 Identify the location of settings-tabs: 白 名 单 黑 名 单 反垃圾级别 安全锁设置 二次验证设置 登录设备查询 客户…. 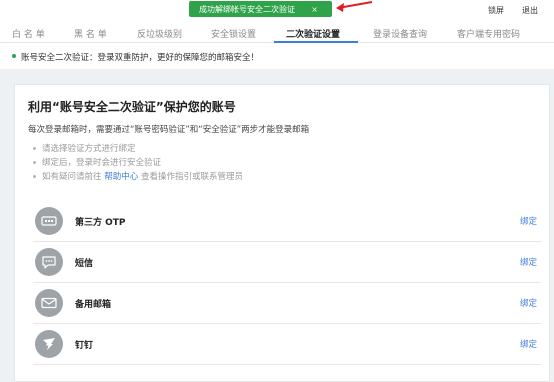
(277, 32).